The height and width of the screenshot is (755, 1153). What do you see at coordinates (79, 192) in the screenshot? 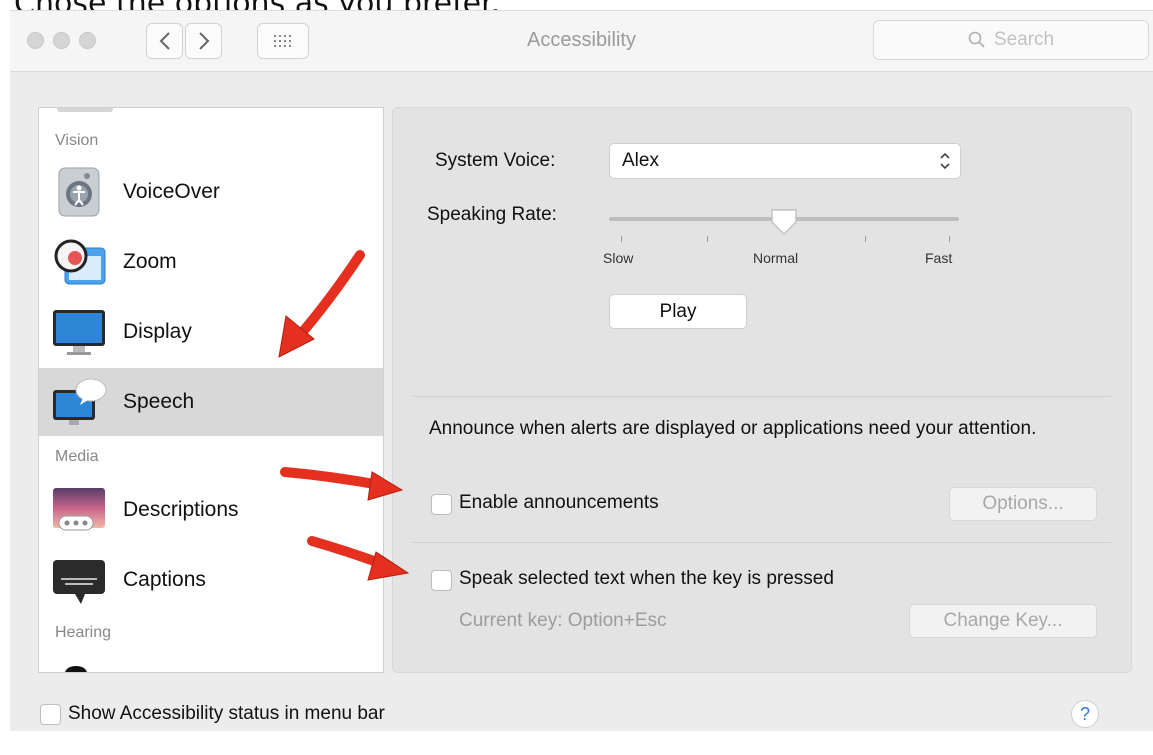
I see `voiceover-icon` at bounding box center [79, 192].